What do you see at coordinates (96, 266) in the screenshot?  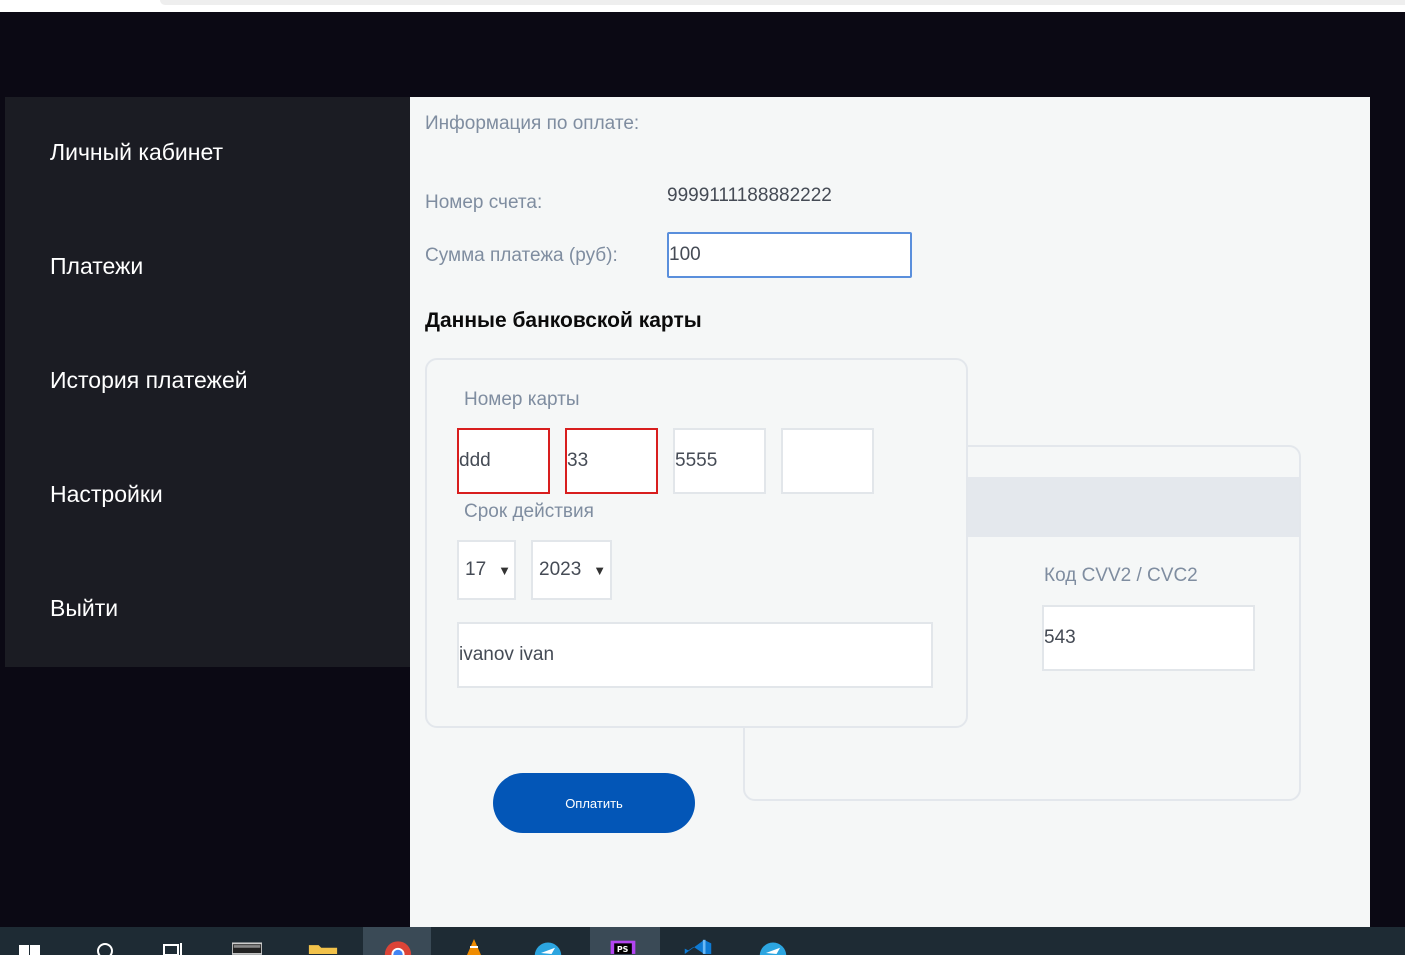 I see `sidebar-item-payments: Платежи` at bounding box center [96, 266].